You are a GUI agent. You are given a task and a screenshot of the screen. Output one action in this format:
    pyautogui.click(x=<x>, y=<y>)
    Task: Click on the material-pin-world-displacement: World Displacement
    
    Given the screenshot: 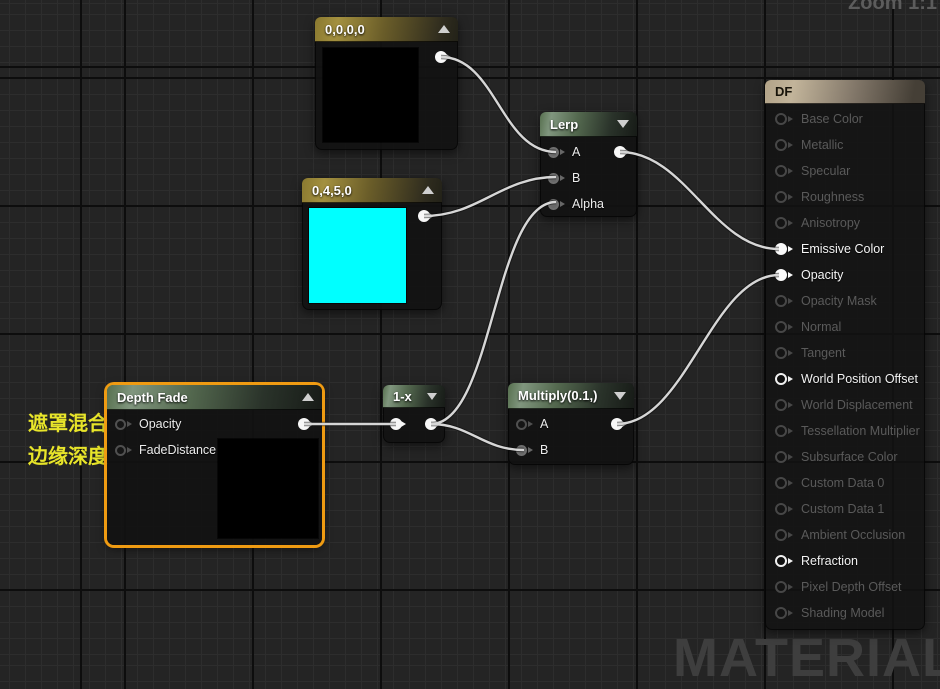 What is the action you would take?
    pyautogui.click(x=845, y=405)
    